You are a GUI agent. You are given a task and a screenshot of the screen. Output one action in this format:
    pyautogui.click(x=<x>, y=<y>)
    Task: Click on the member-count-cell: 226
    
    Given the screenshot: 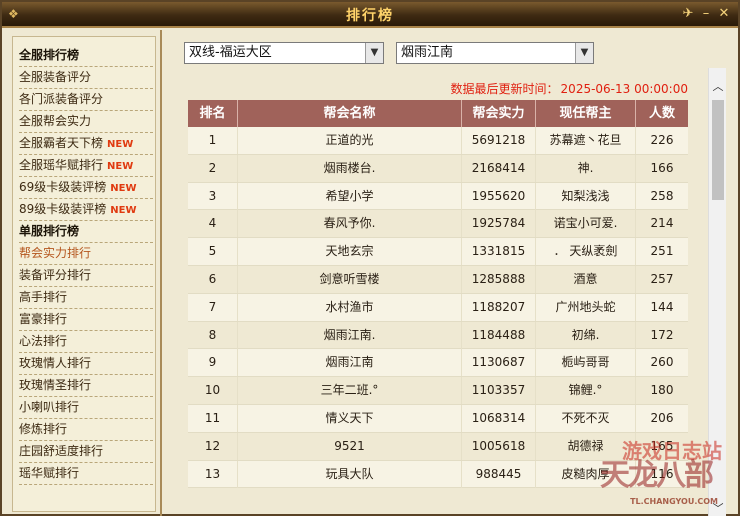 What is the action you would take?
    pyautogui.click(x=662, y=140)
    